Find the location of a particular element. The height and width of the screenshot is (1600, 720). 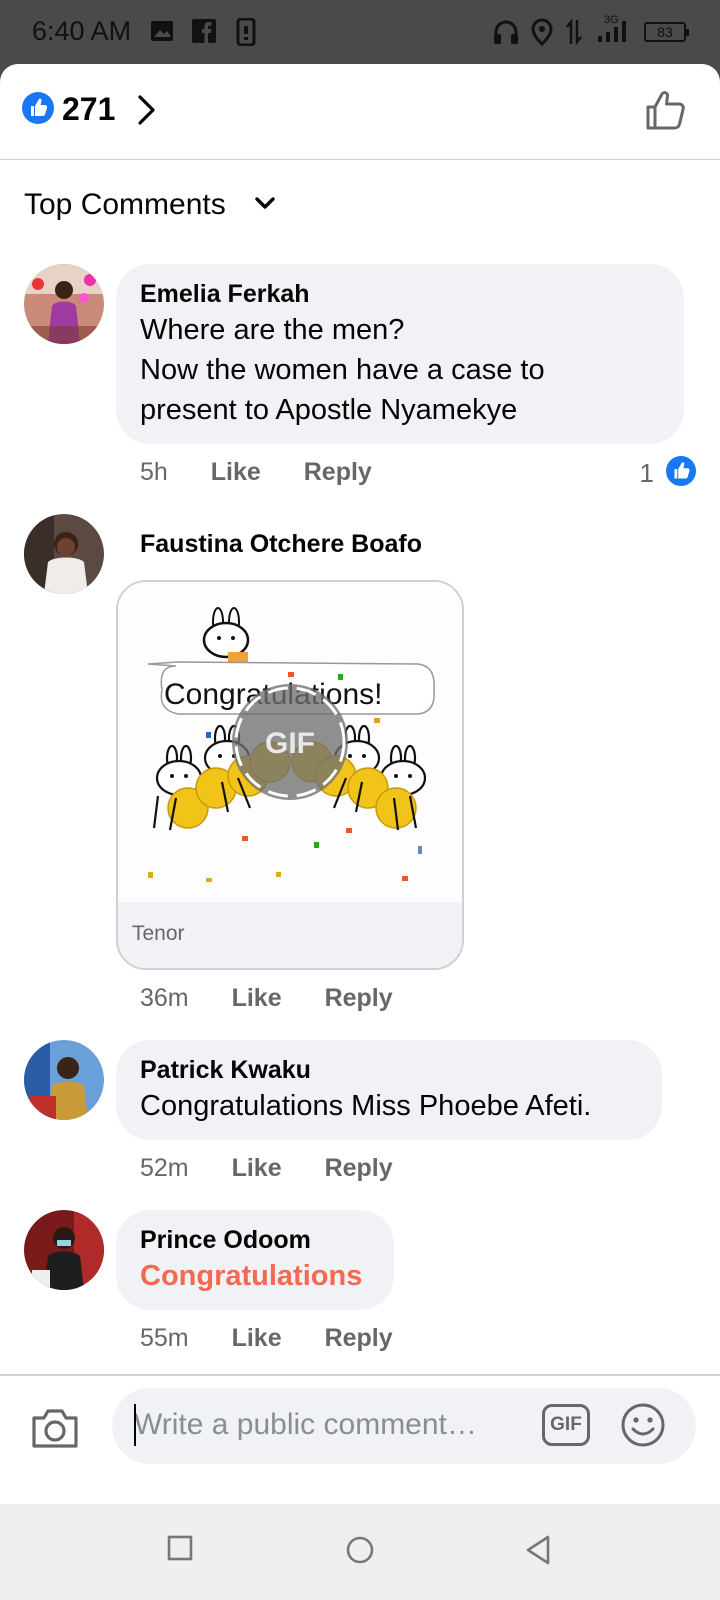

text-cursor is located at coordinates (135, 1425).